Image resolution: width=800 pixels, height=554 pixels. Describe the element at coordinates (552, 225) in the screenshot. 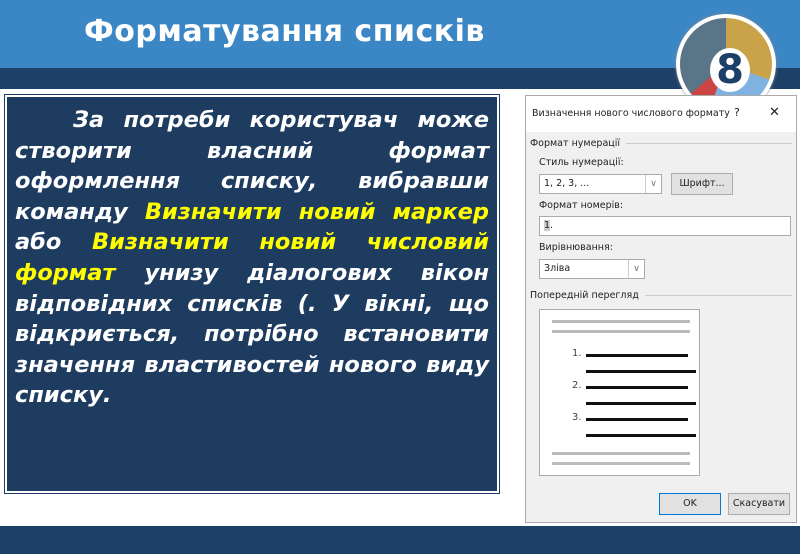

I see `number-format-suffix: .` at that location.